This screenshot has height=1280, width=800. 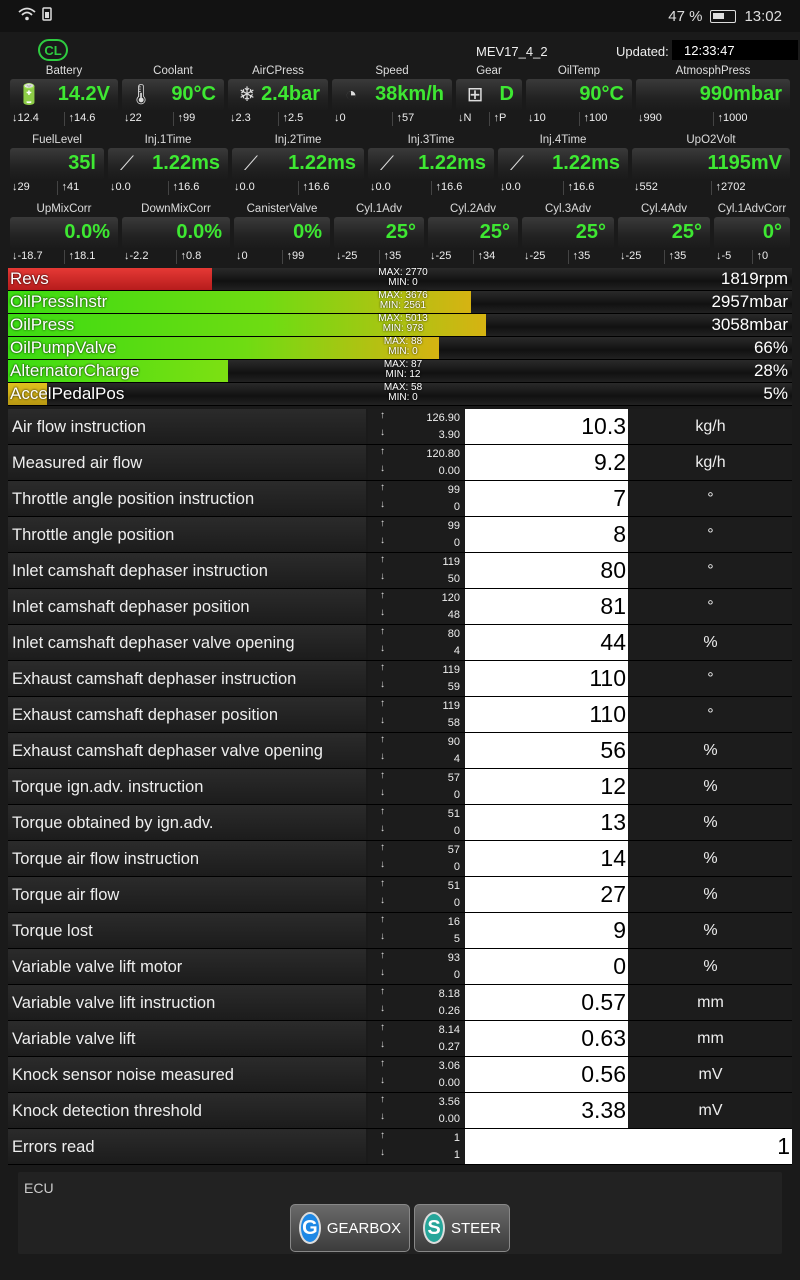 I want to click on table-row: Errors read ↑ ↓ 1 1 1, so click(x=400, y=1147).